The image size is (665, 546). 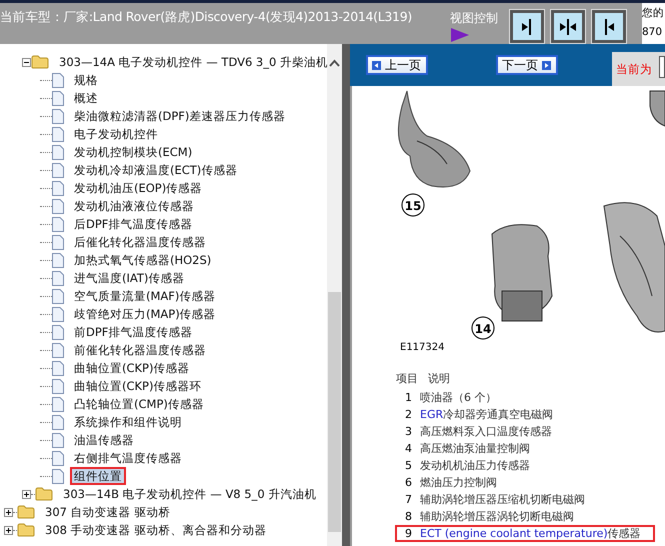 What do you see at coordinates (408, 482) in the screenshot?
I see `item-number: 6` at bounding box center [408, 482].